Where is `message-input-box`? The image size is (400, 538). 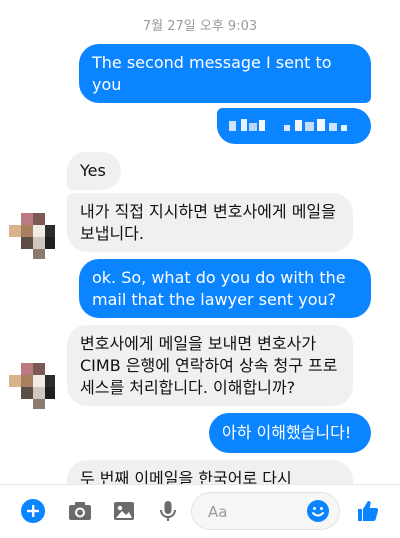 message-input-box is located at coordinates (265, 511).